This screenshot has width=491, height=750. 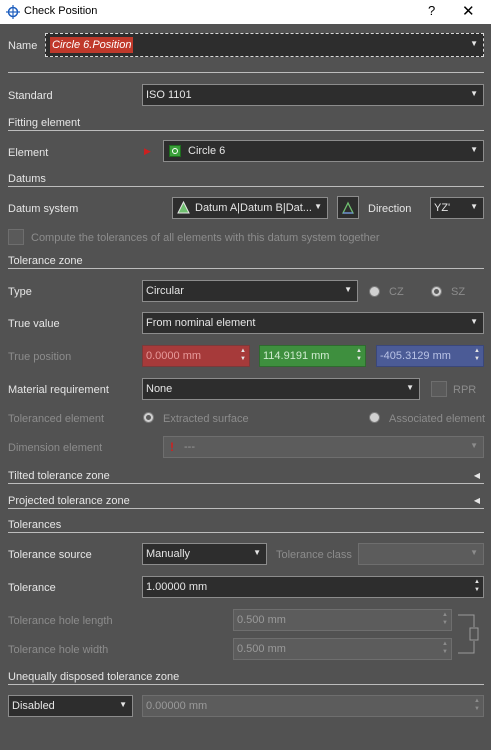 I want to click on section-tilted-tolerance-zone: Tilted tolerance zone ◀, so click(x=246, y=477).